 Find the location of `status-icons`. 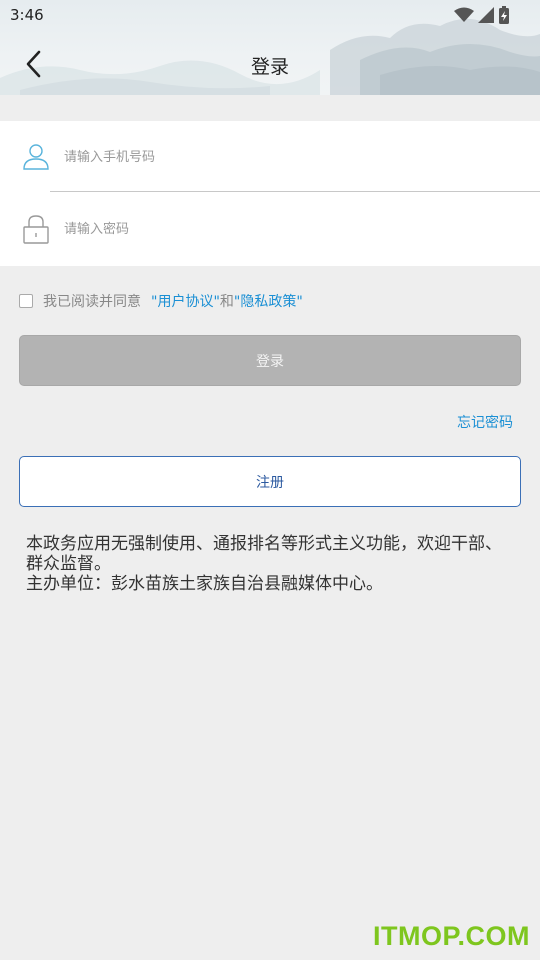

status-icons is located at coordinates (482, 15).